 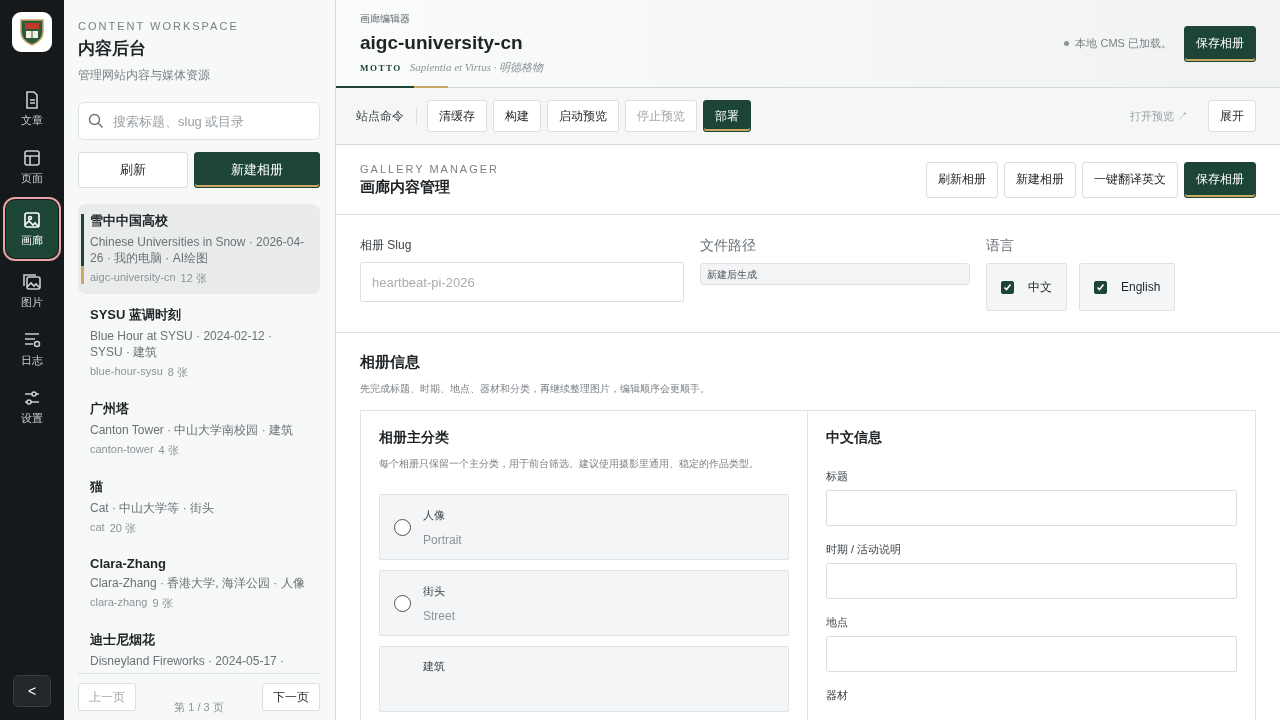 I want to click on album-title: 雪中中国高校, so click(x=129, y=221).